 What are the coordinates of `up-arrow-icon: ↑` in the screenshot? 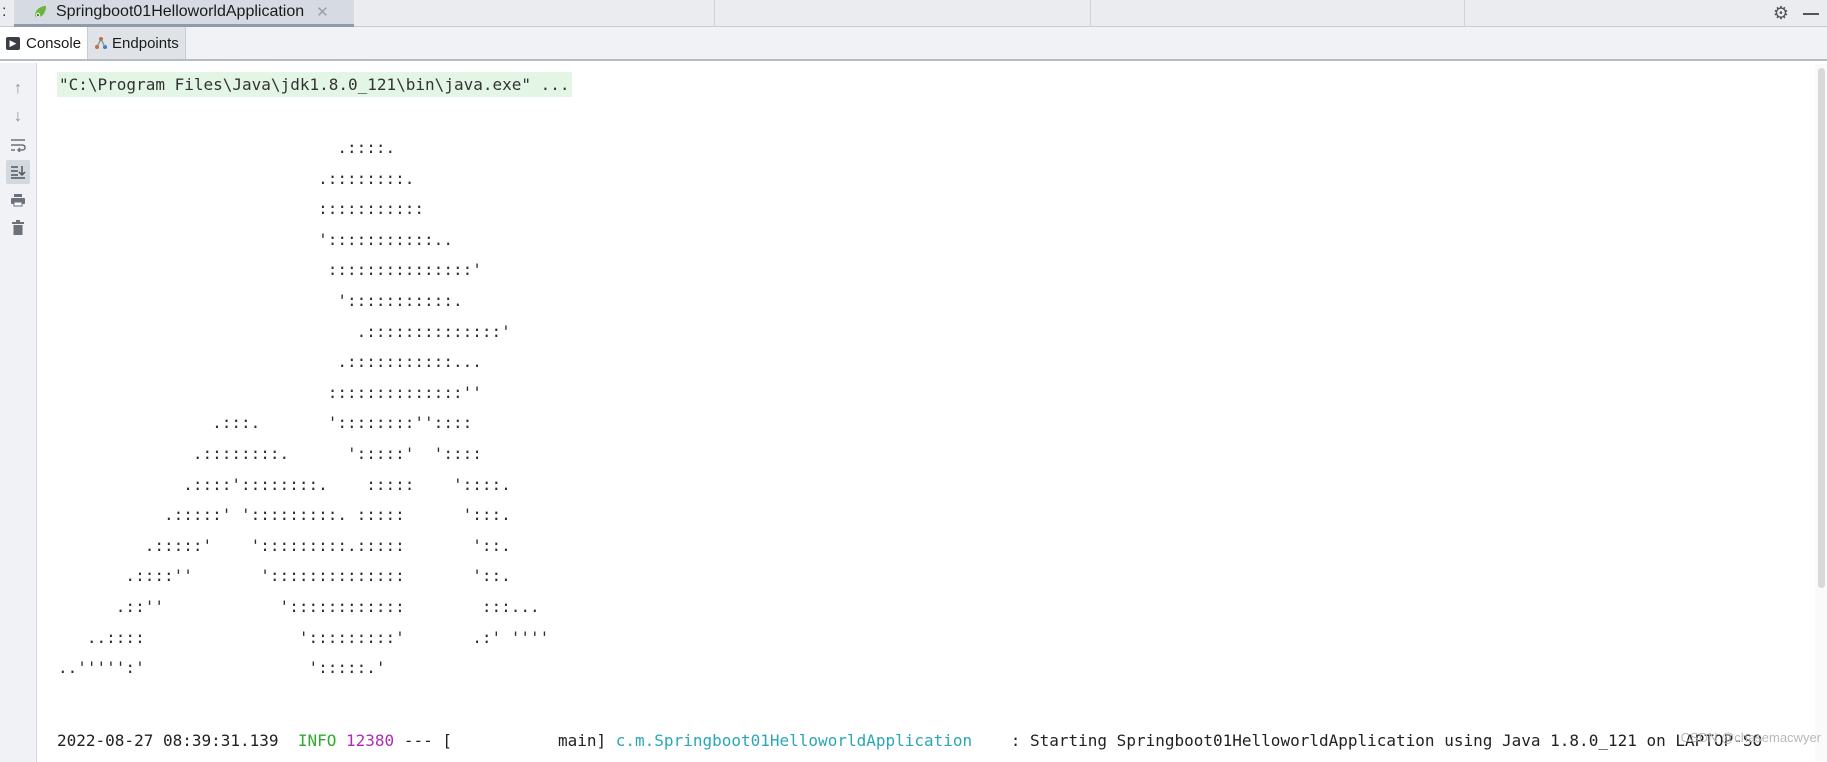 It's located at (18, 89).